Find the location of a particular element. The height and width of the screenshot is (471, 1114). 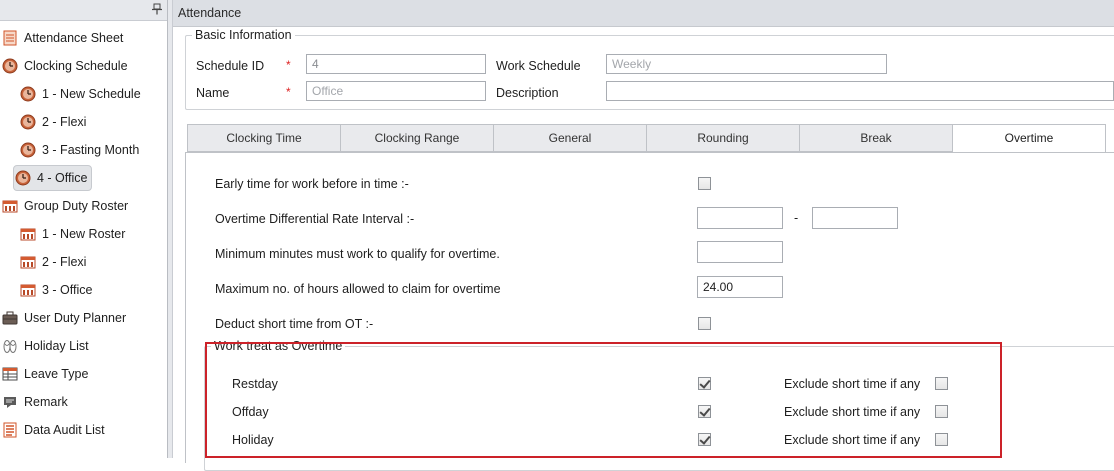

description-label: Description is located at coordinates (527, 93).